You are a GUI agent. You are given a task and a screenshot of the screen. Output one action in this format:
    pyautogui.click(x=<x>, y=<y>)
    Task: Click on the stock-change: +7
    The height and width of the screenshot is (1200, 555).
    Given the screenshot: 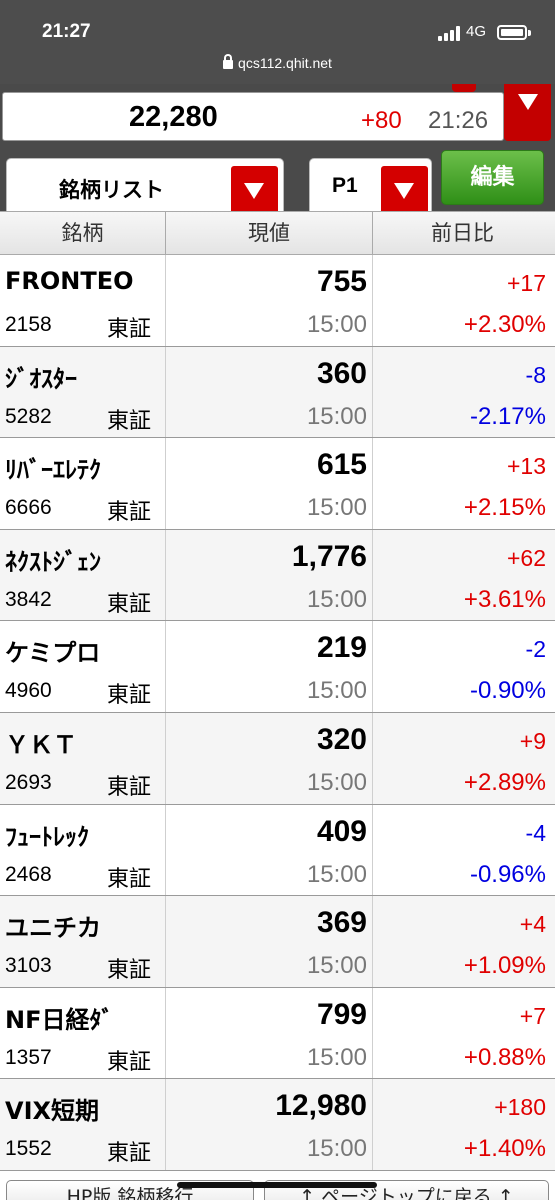 What is the action you would take?
    pyautogui.click(x=532, y=1015)
    